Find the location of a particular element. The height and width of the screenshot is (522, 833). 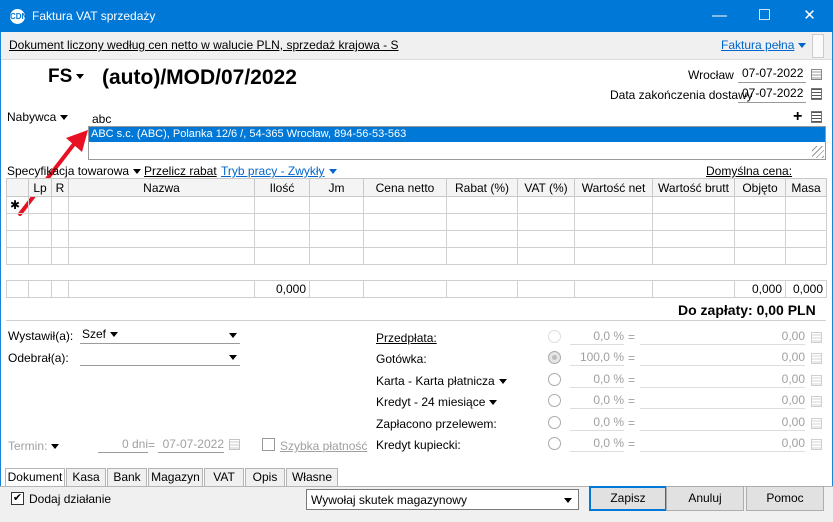

term-date: 07-07-2022 is located at coordinates (191, 445).